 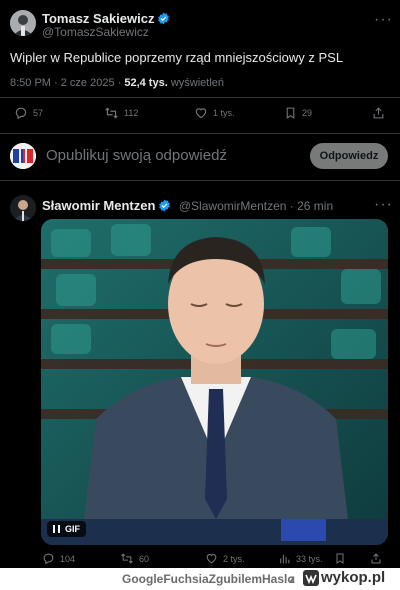 I want to click on bookmark-button: 29, so click(x=298, y=113).